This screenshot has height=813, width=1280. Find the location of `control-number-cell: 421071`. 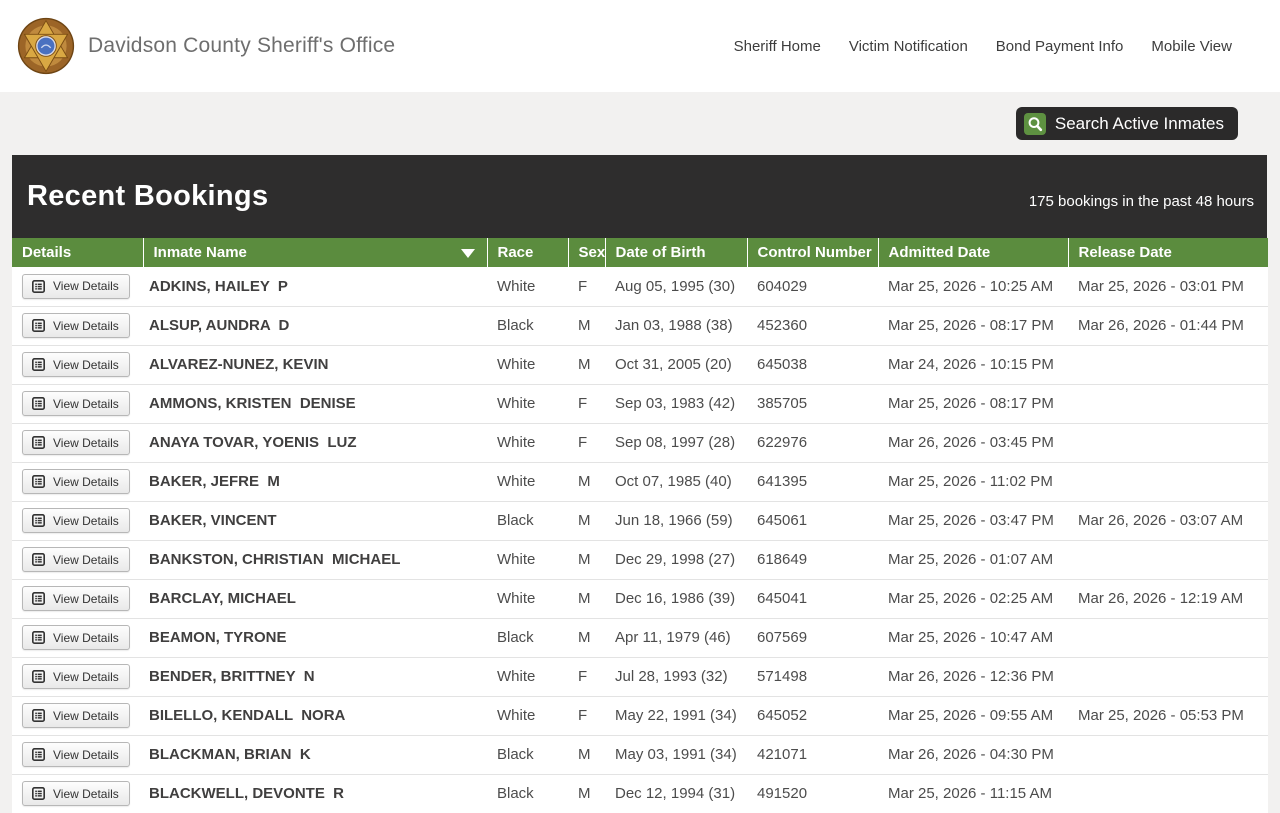

control-number-cell: 421071 is located at coordinates (812, 754).